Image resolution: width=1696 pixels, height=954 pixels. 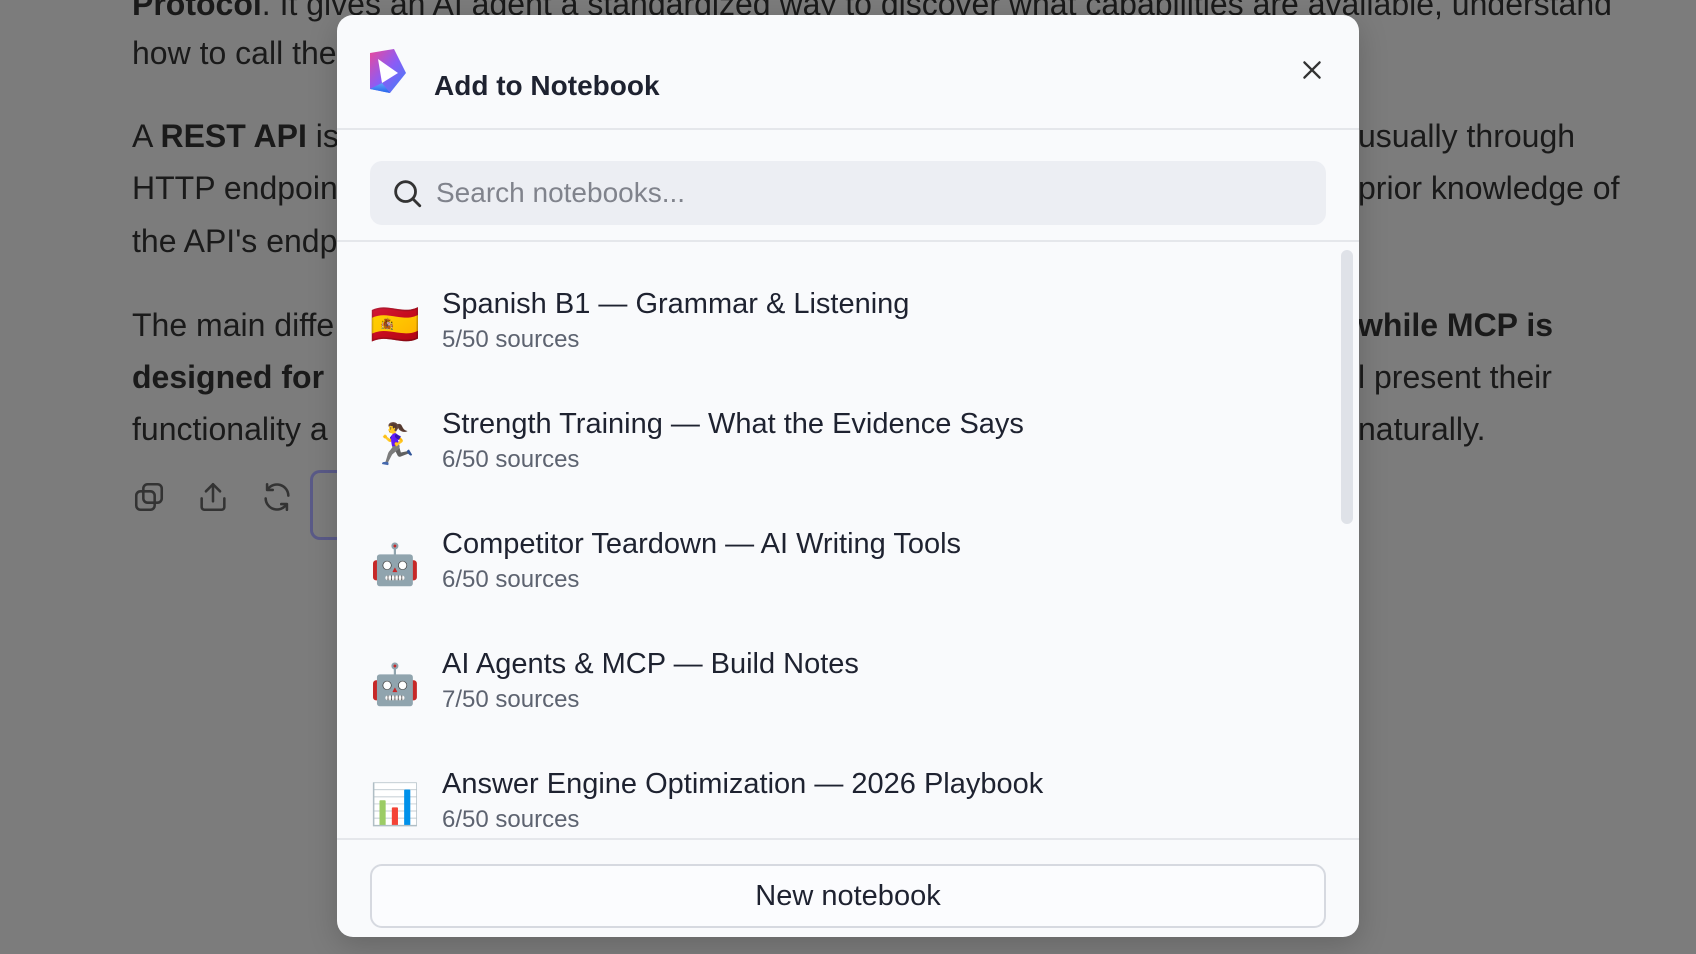 What do you see at coordinates (511, 699) in the screenshot?
I see `notebook-source-count: 7/50 sources` at bounding box center [511, 699].